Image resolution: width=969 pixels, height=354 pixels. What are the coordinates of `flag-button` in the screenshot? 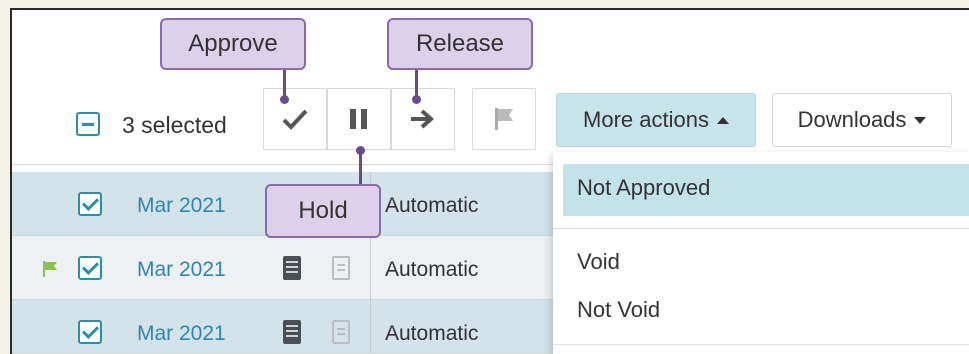 It's located at (504, 119).